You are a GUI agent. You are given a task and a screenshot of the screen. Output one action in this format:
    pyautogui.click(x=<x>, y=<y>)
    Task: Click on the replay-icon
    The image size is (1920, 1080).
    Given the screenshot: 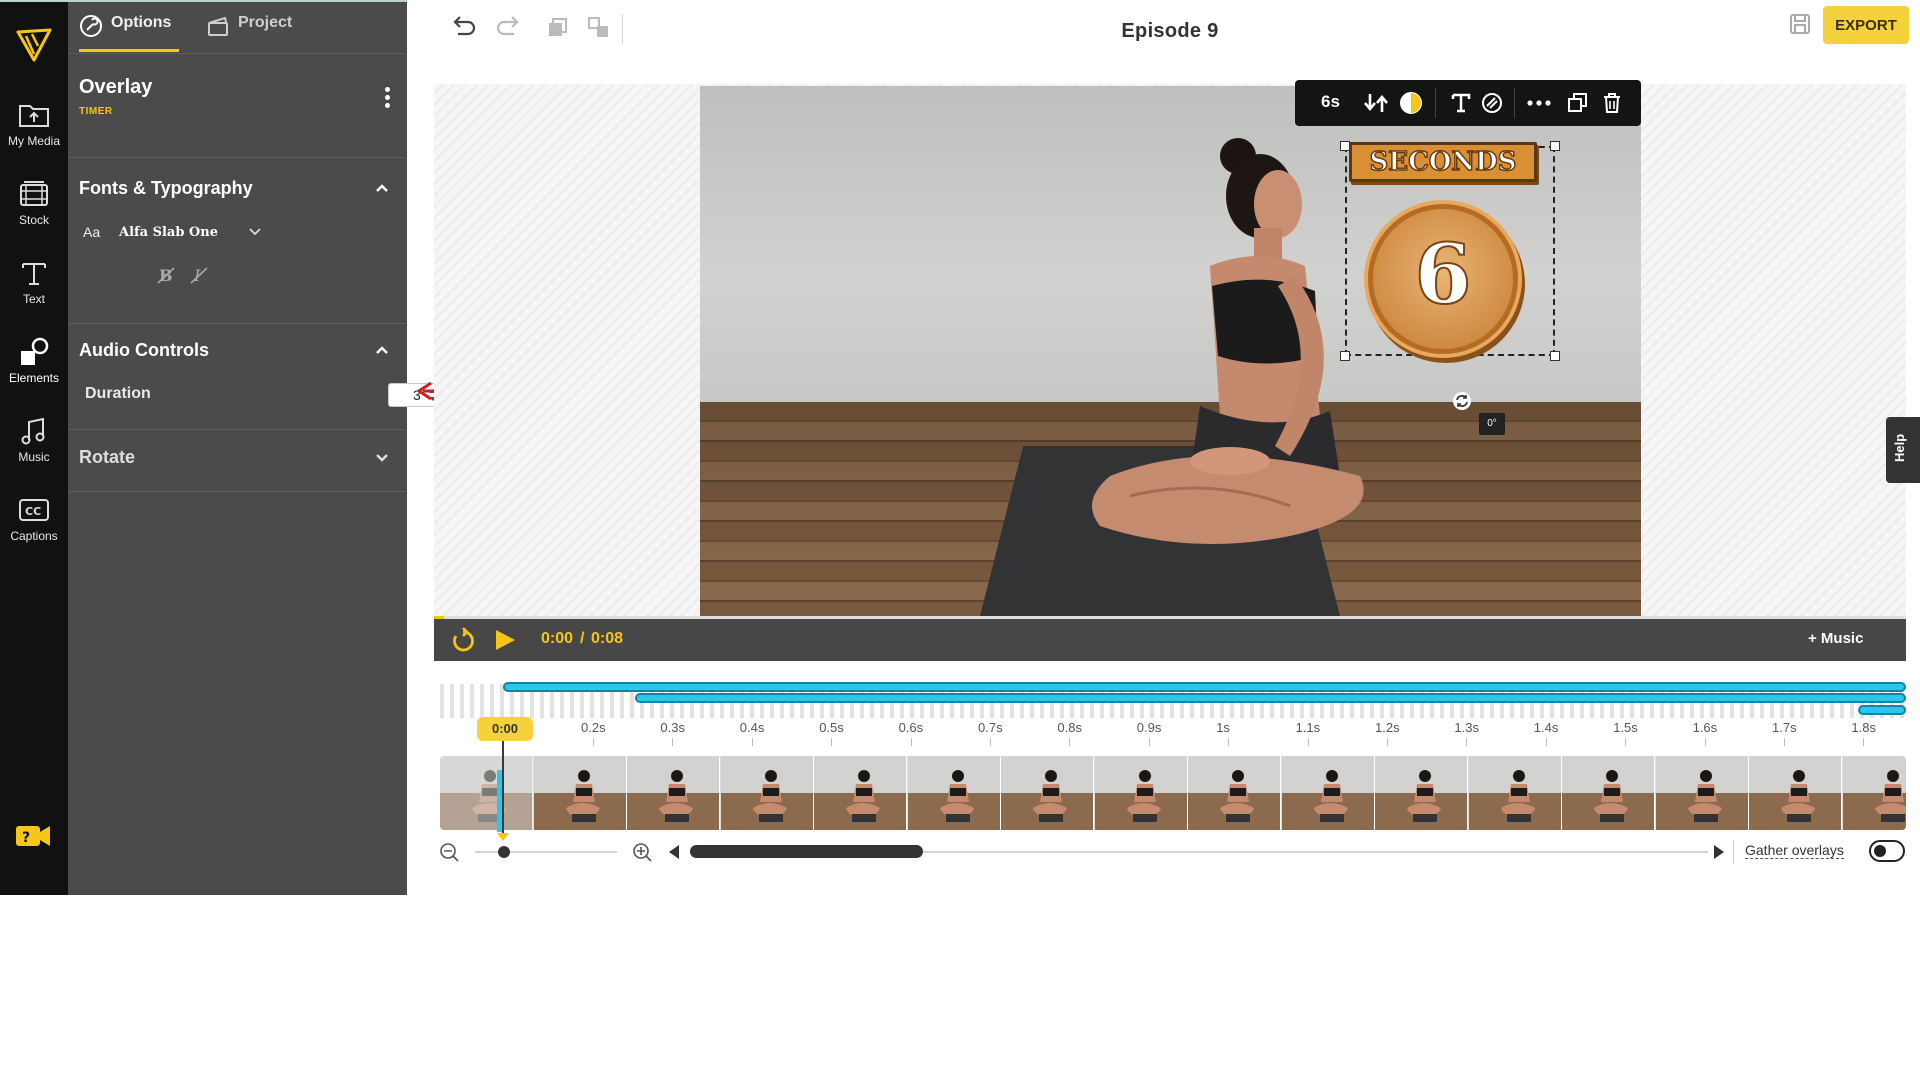 What is the action you would take?
    pyautogui.click(x=463, y=640)
    